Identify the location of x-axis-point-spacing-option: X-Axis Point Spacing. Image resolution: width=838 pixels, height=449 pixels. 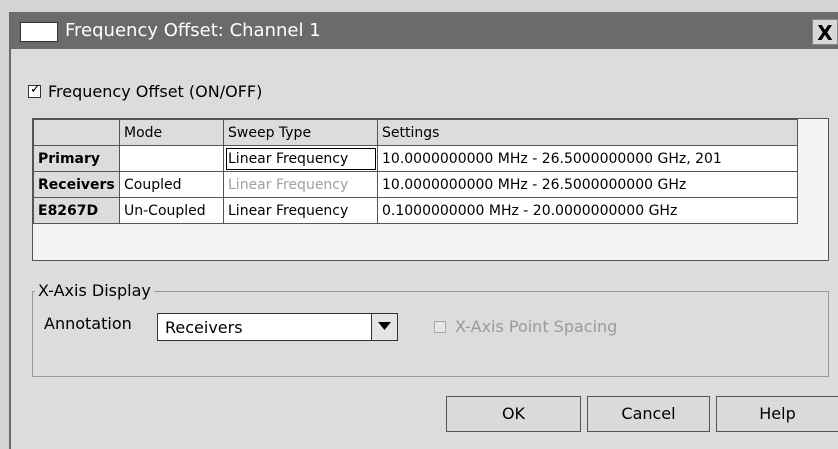
(525, 326).